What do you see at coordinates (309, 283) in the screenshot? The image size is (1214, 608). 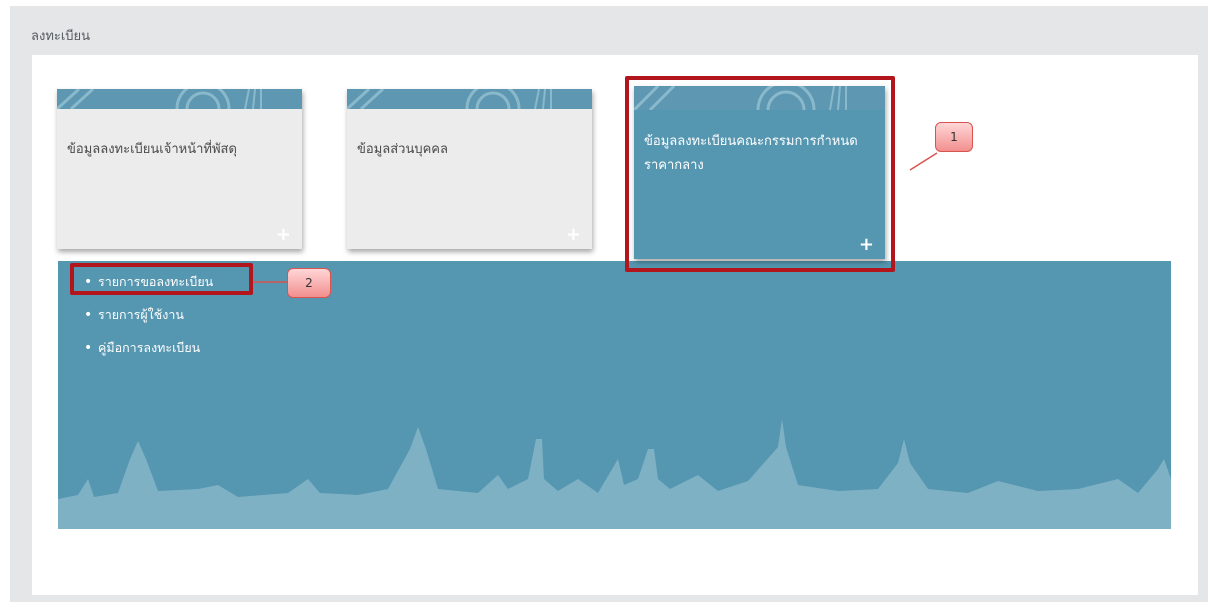 I see `annotation-badge-2: 2` at bounding box center [309, 283].